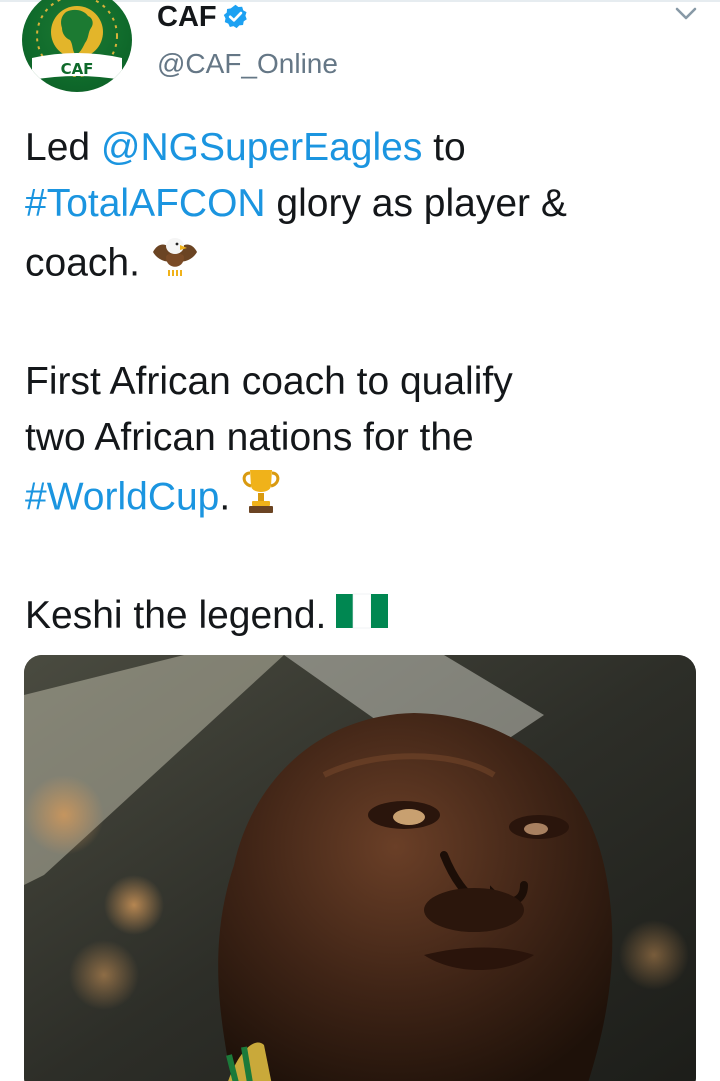 The height and width of the screenshot is (1081, 720). Describe the element at coordinates (77, 40) in the screenshot. I see `caf-logo-icon: CAF` at that location.